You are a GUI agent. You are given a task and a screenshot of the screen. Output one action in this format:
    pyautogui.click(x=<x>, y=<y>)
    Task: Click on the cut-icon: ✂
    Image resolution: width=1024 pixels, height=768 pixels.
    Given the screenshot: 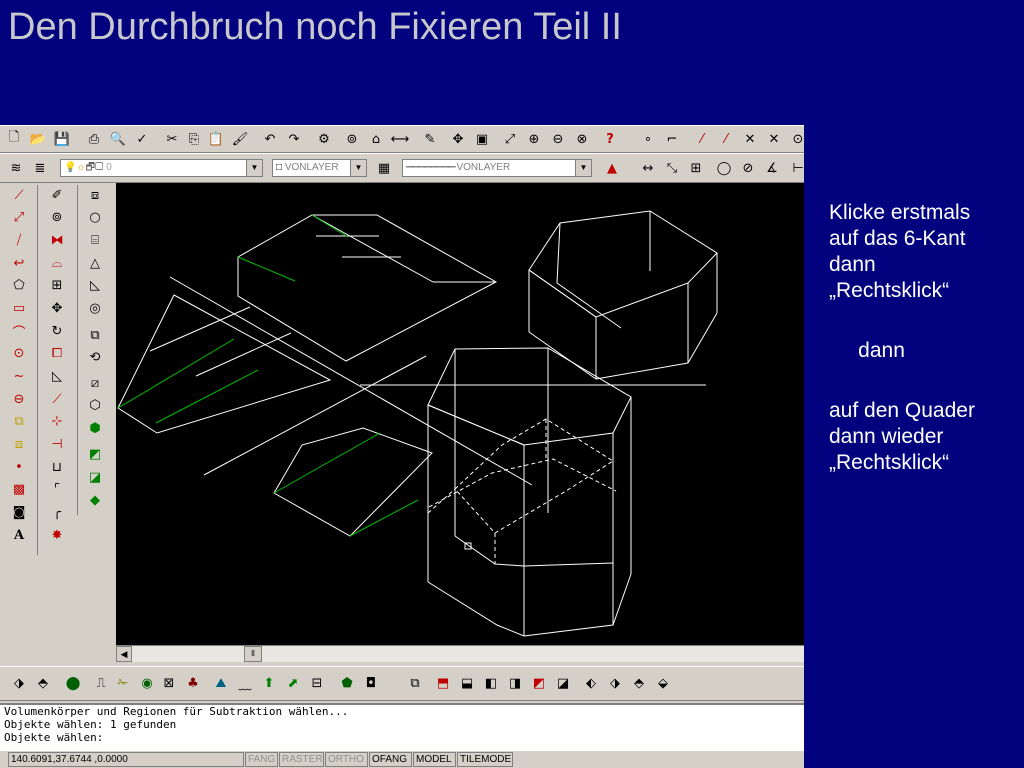 What is the action you would take?
    pyautogui.click(x=172, y=139)
    